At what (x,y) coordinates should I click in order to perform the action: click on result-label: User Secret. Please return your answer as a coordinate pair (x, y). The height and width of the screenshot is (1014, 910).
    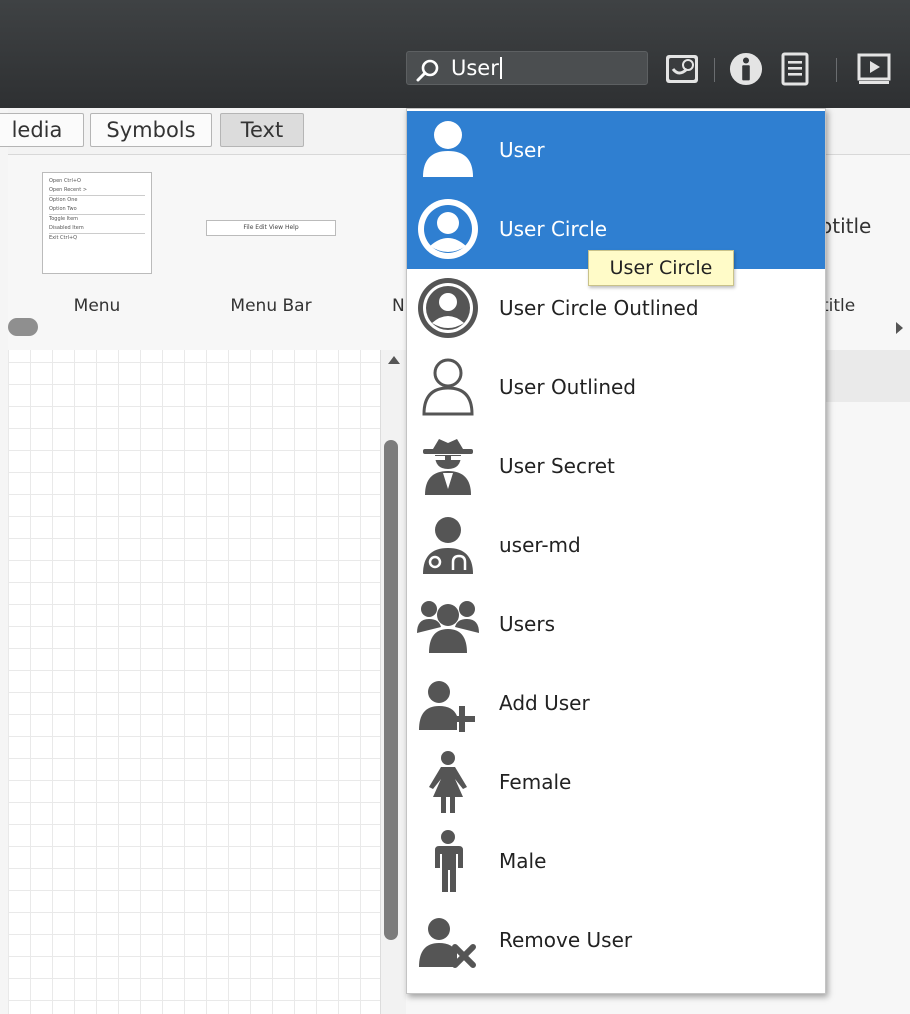
    Looking at the image, I should click on (557, 466).